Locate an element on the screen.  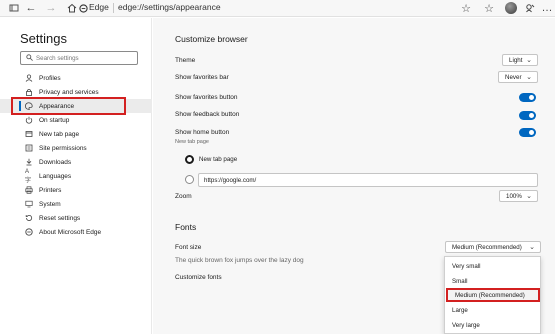
radio-custom-url is located at coordinates (189, 179).